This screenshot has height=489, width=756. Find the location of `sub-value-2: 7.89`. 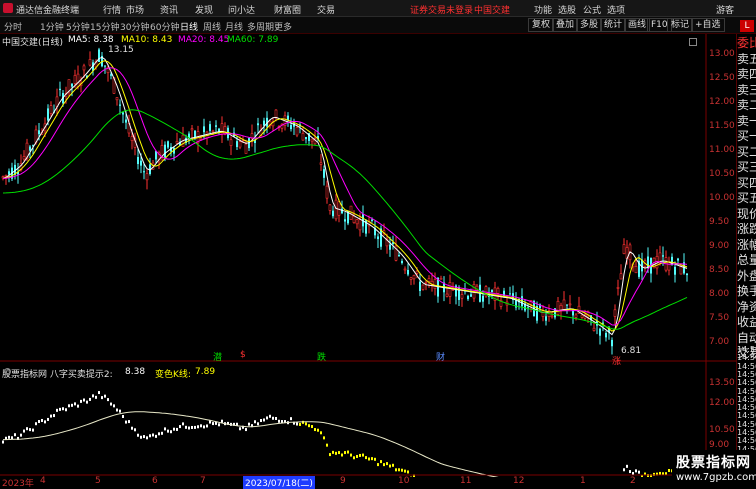

sub-value-2: 7.89 is located at coordinates (205, 372).